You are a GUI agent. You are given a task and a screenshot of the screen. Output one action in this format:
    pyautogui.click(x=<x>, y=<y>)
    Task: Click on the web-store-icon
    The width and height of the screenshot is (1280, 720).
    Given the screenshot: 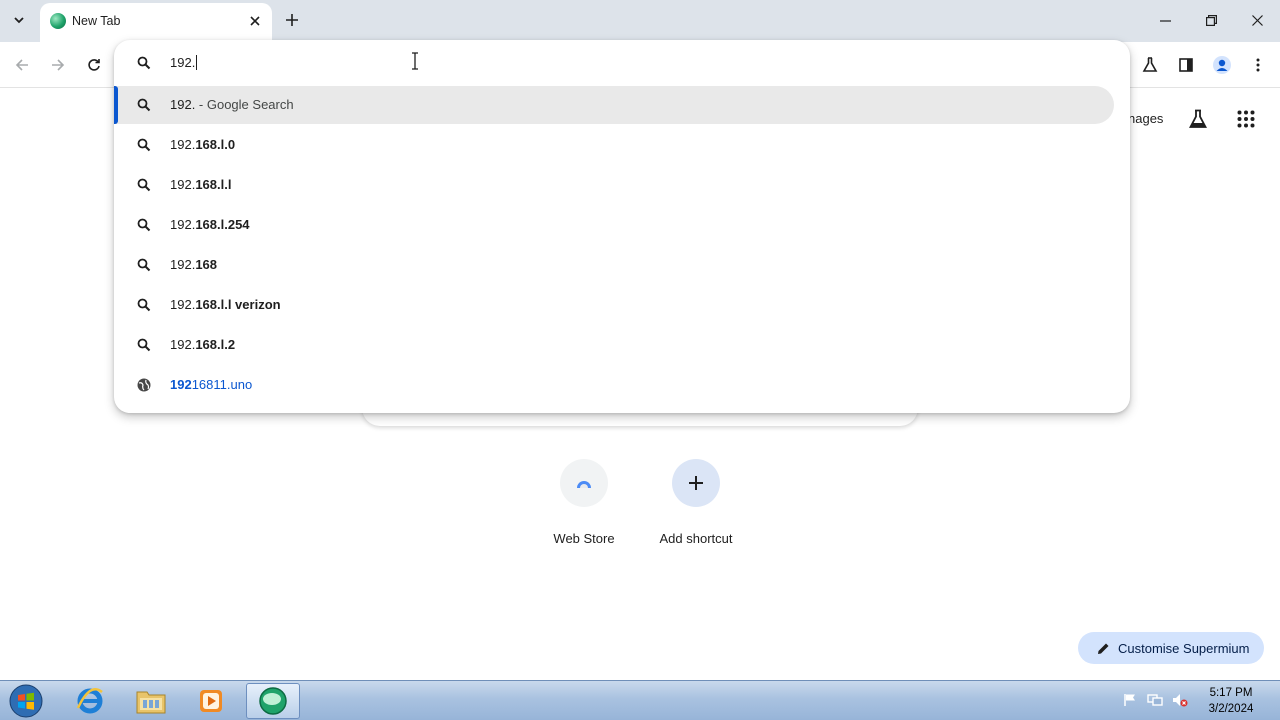 What is the action you would take?
    pyautogui.click(x=584, y=484)
    